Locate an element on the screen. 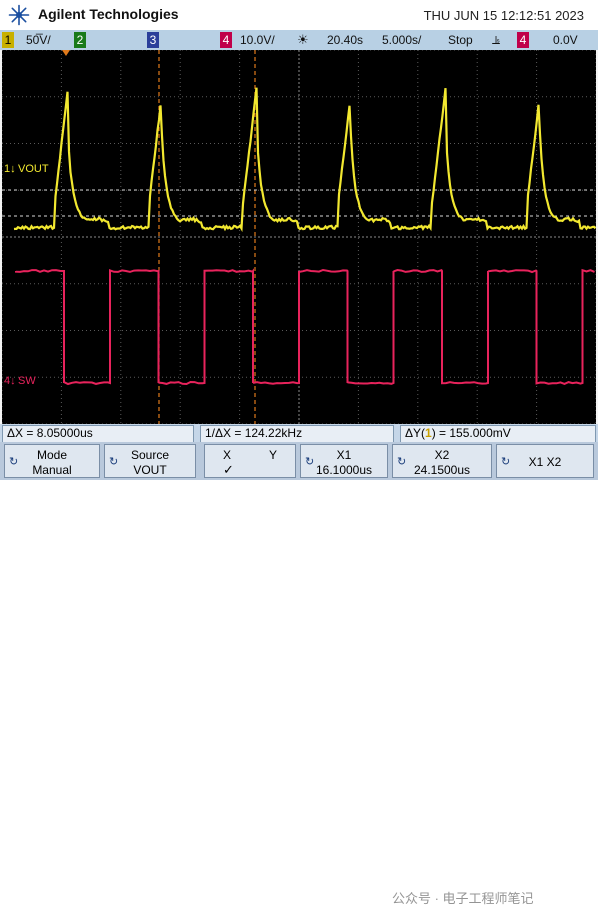 This screenshot has width=598, height=907. date-time: THU JUN 15 12:12:51 2023 is located at coordinates (504, 15).